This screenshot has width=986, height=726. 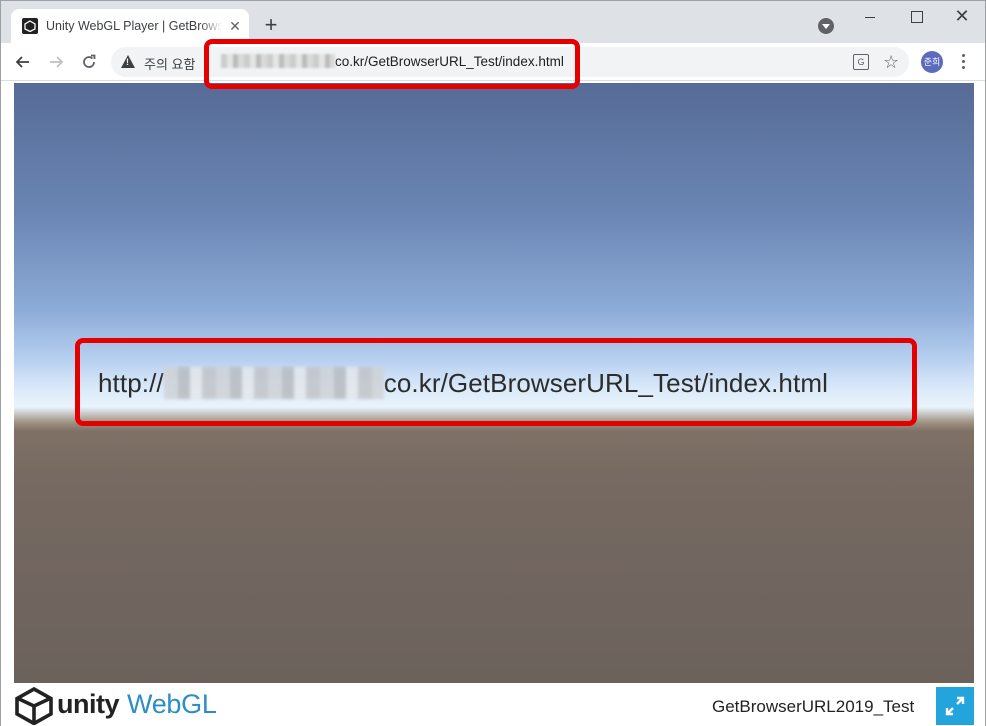 I want to click on kebab-menu-icon, so click(x=963, y=62).